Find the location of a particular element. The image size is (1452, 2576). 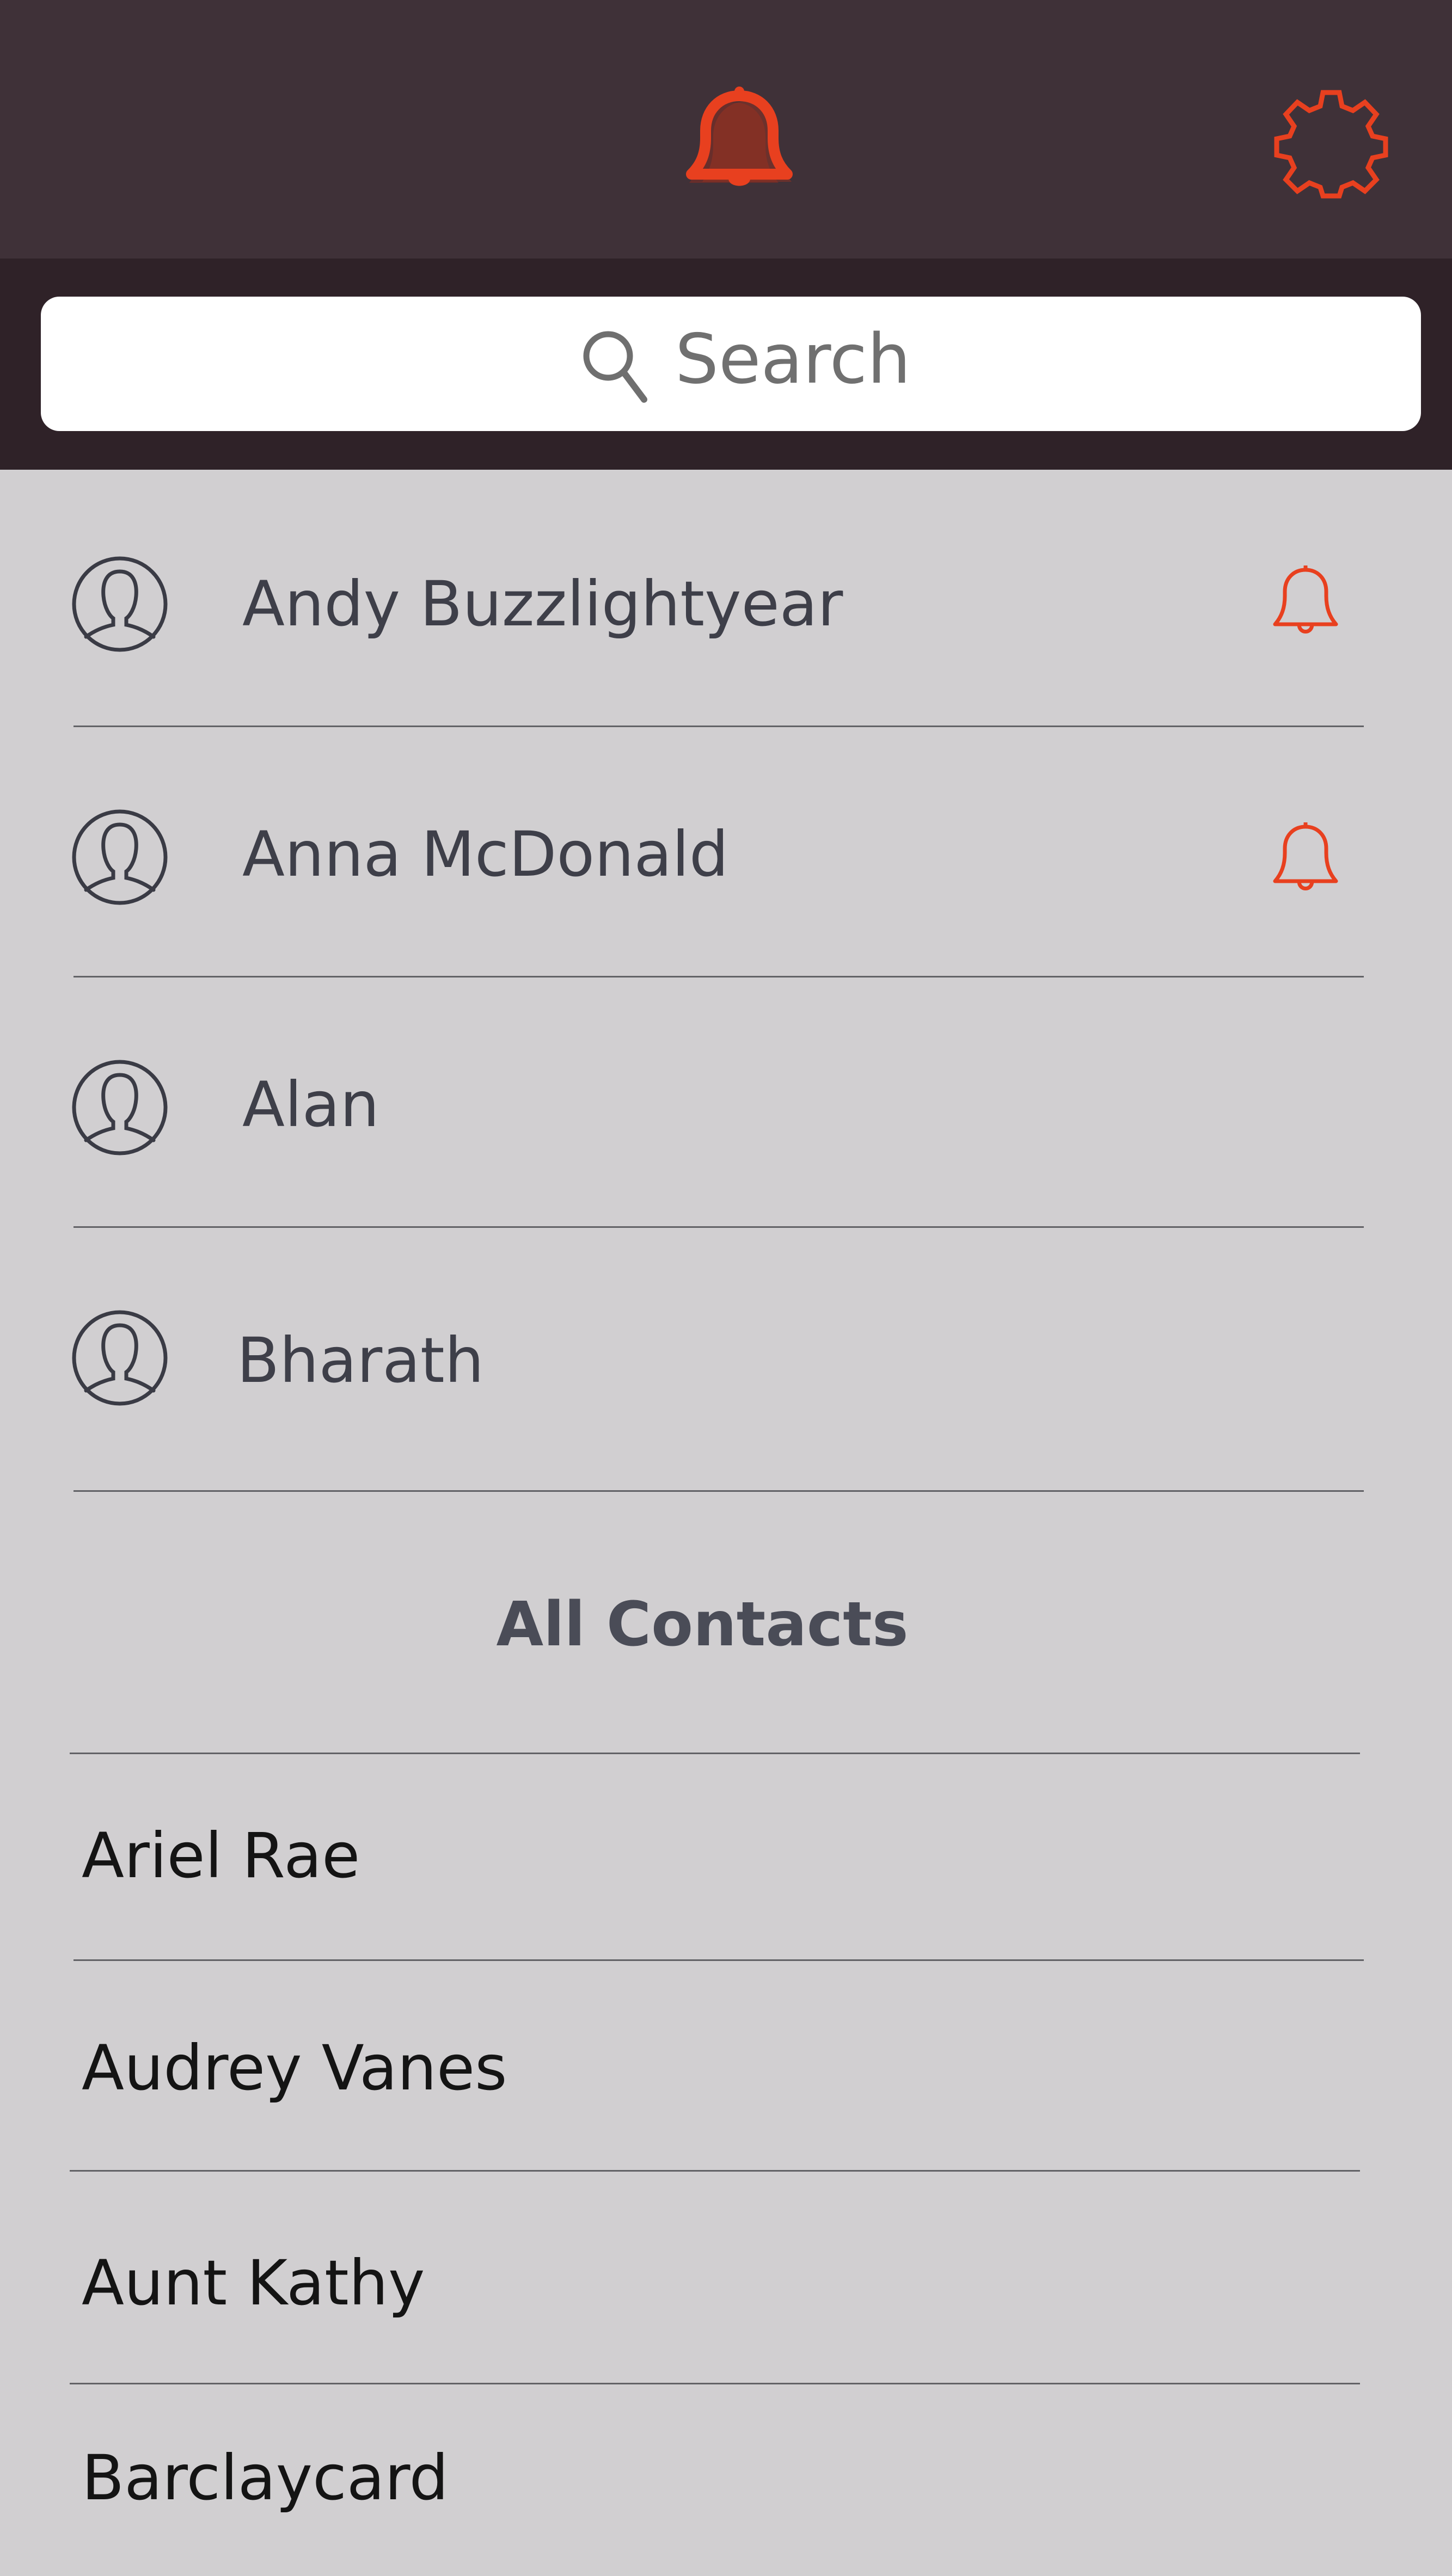

favorite-contact-row: Bharath is located at coordinates (726, 1352).